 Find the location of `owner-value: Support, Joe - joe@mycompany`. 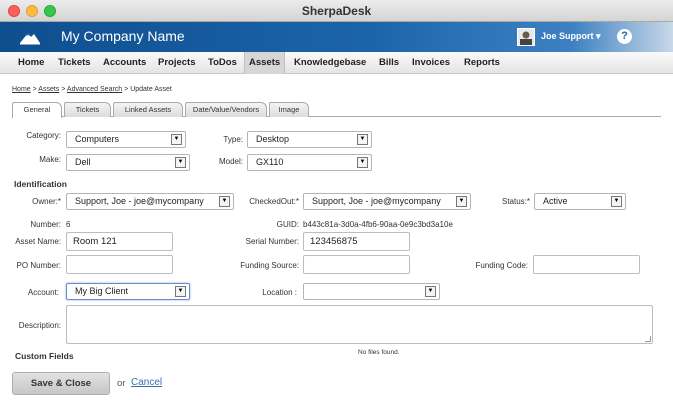

owner-value: Support, Joe - joe@mycompany is located at coordinates (139, 201).